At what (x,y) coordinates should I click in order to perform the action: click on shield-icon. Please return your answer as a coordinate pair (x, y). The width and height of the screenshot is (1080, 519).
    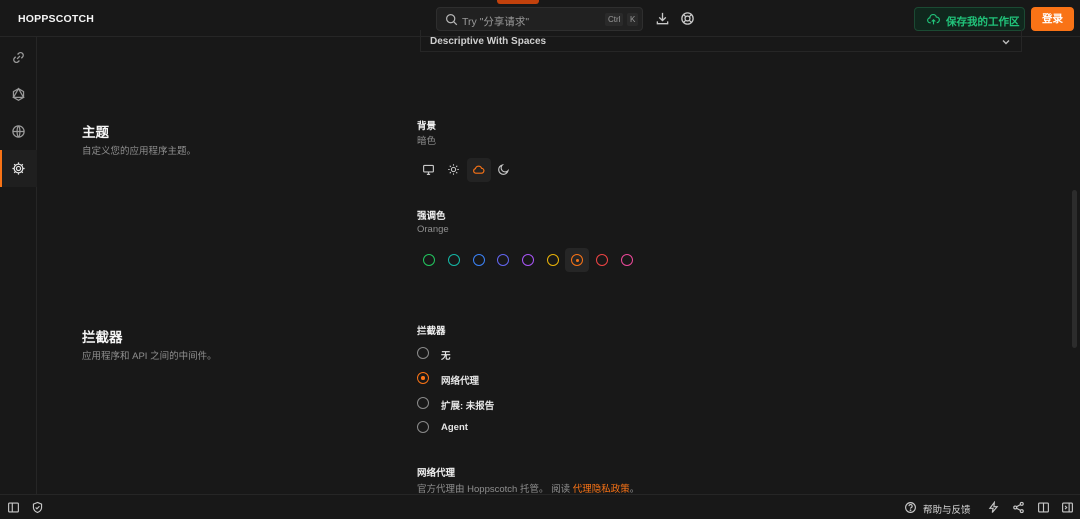
    Looking at the image, I should click on (37, 507).